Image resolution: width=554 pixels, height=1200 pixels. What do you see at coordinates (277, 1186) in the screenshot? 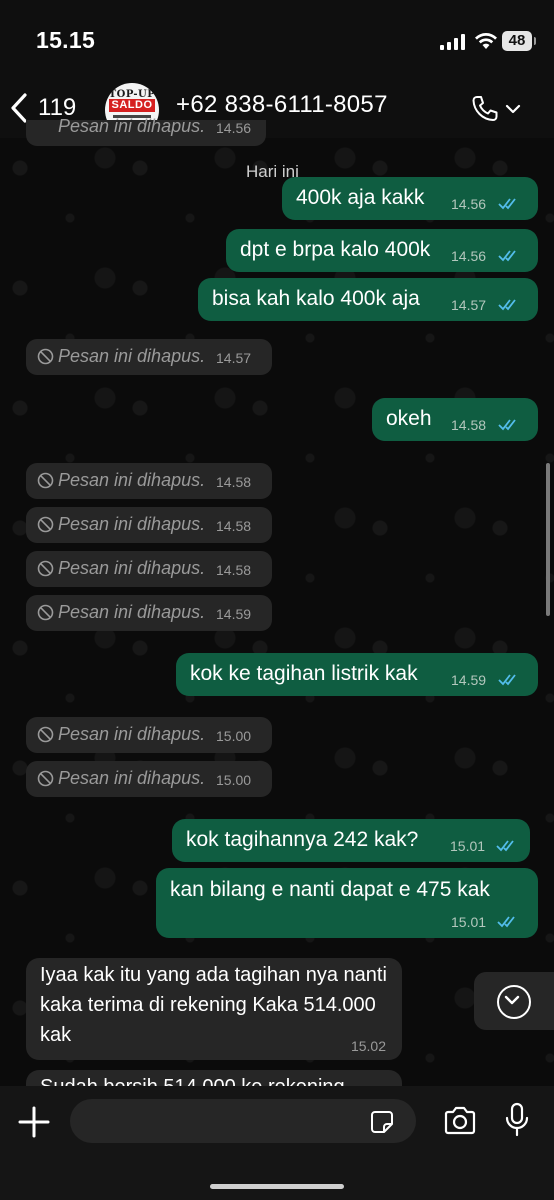
I see `home-indicator` at bounding box center [277, 1186].